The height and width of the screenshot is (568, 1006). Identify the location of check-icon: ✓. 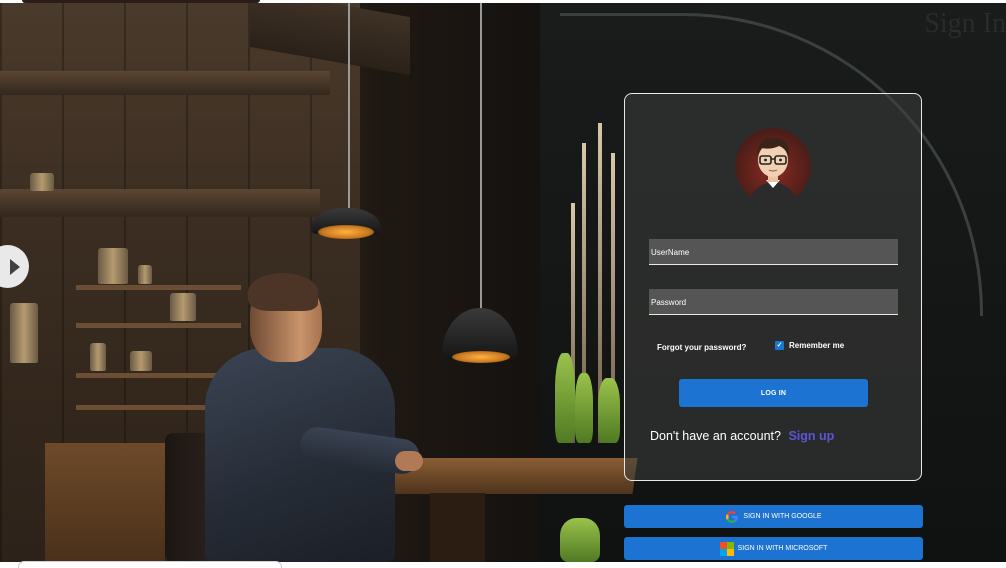
(779, 345).